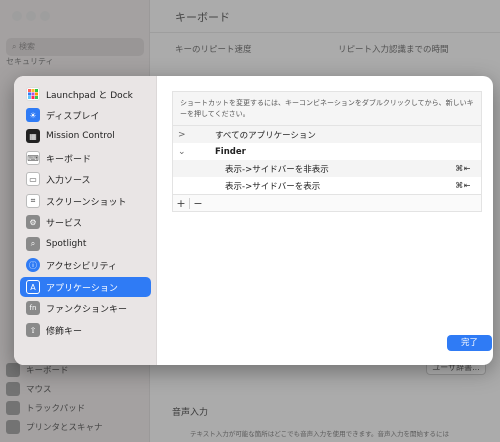 The height and width of the screenshot is (442, 500). I want to click on table-row-all-applications: > すべてのアプリケーション, so click(327, 134).